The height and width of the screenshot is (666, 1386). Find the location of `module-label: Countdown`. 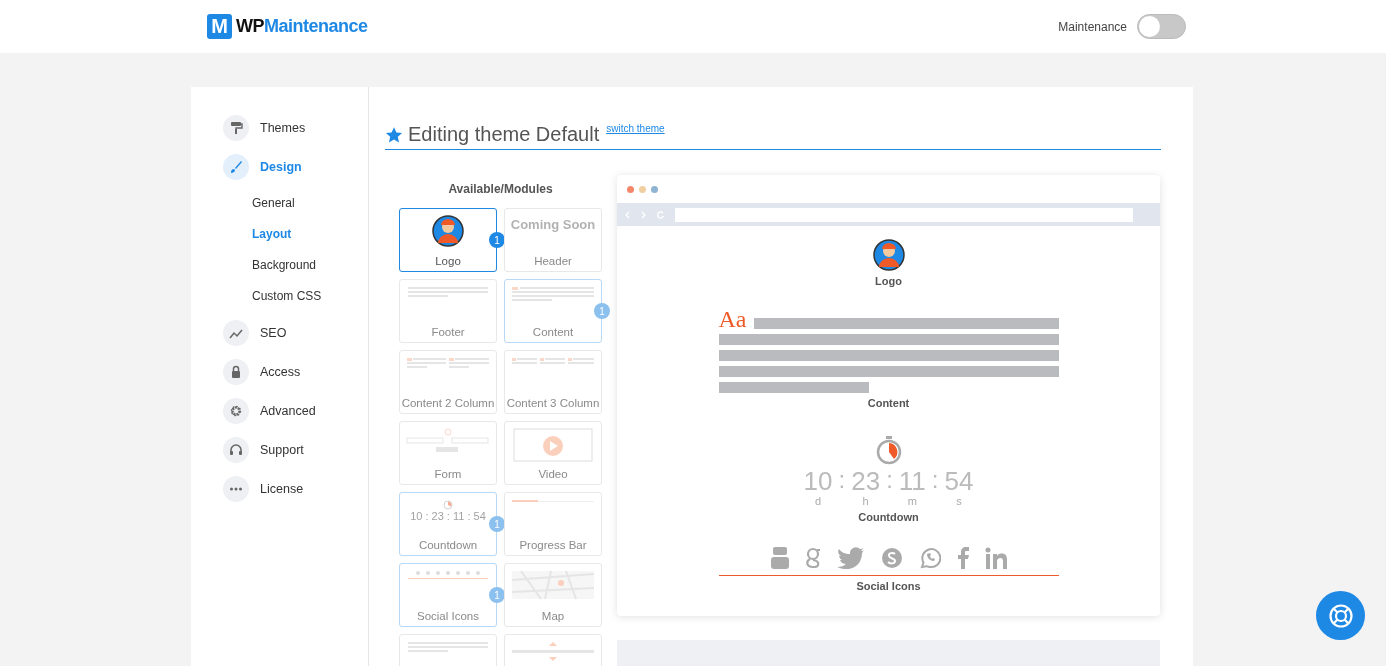

module-label: Countdown is located at coordinates (448, 545).